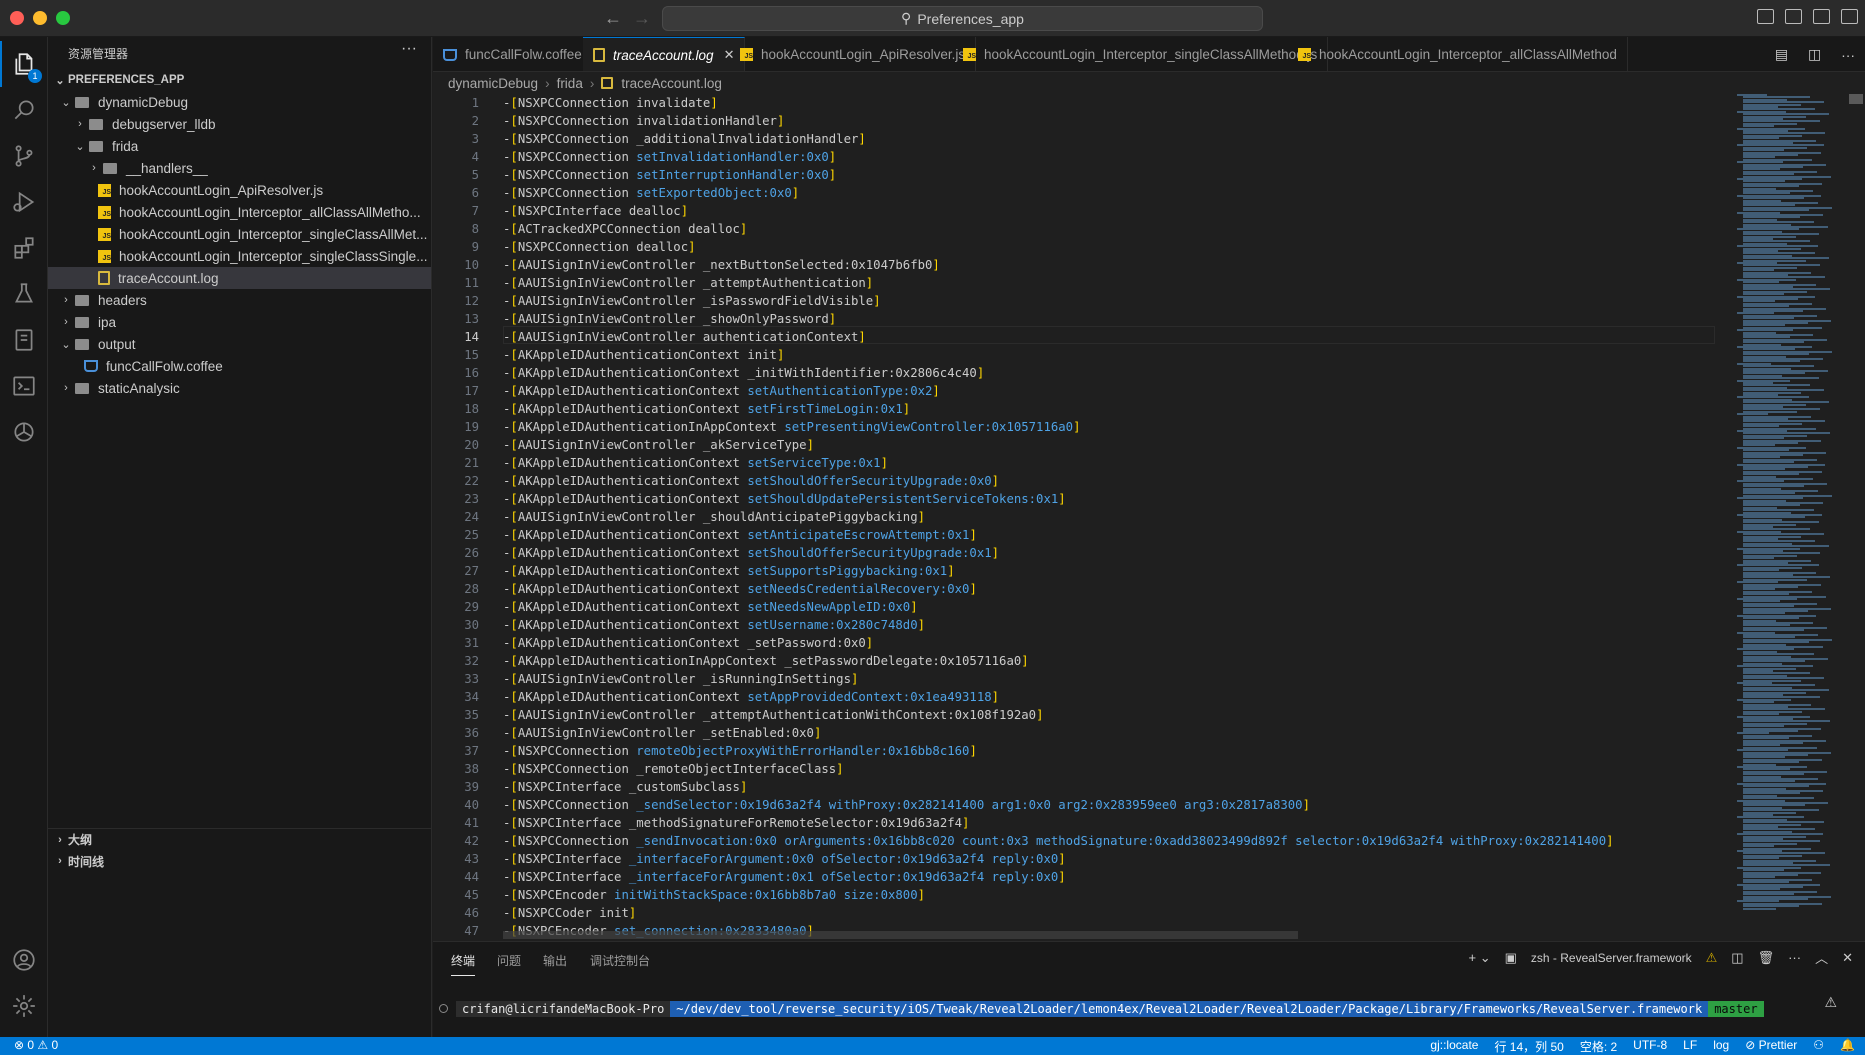  I want to click on source-control-icon, so click(24, 156).